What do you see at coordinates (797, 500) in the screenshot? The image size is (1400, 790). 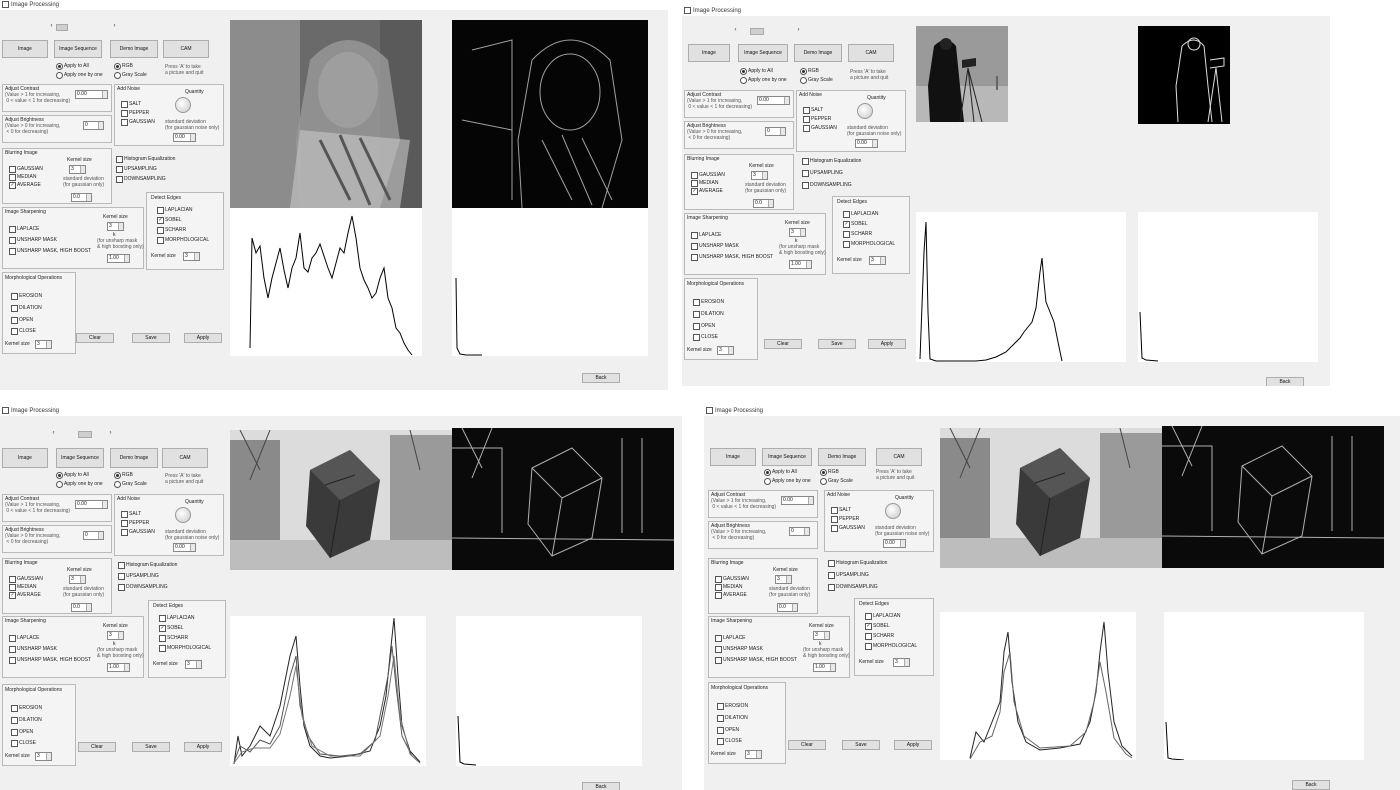 I see `contrast-input: 0.00` at bounding box center [797, 500].